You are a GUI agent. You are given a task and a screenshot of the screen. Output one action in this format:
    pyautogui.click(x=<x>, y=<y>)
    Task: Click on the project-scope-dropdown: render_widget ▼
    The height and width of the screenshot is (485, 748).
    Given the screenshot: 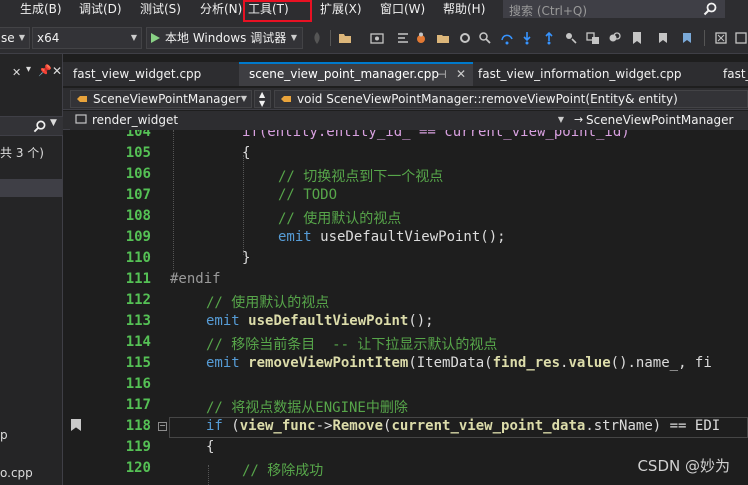 What is the action you would take?
    pyautogui.click(x=320, y=121)
    